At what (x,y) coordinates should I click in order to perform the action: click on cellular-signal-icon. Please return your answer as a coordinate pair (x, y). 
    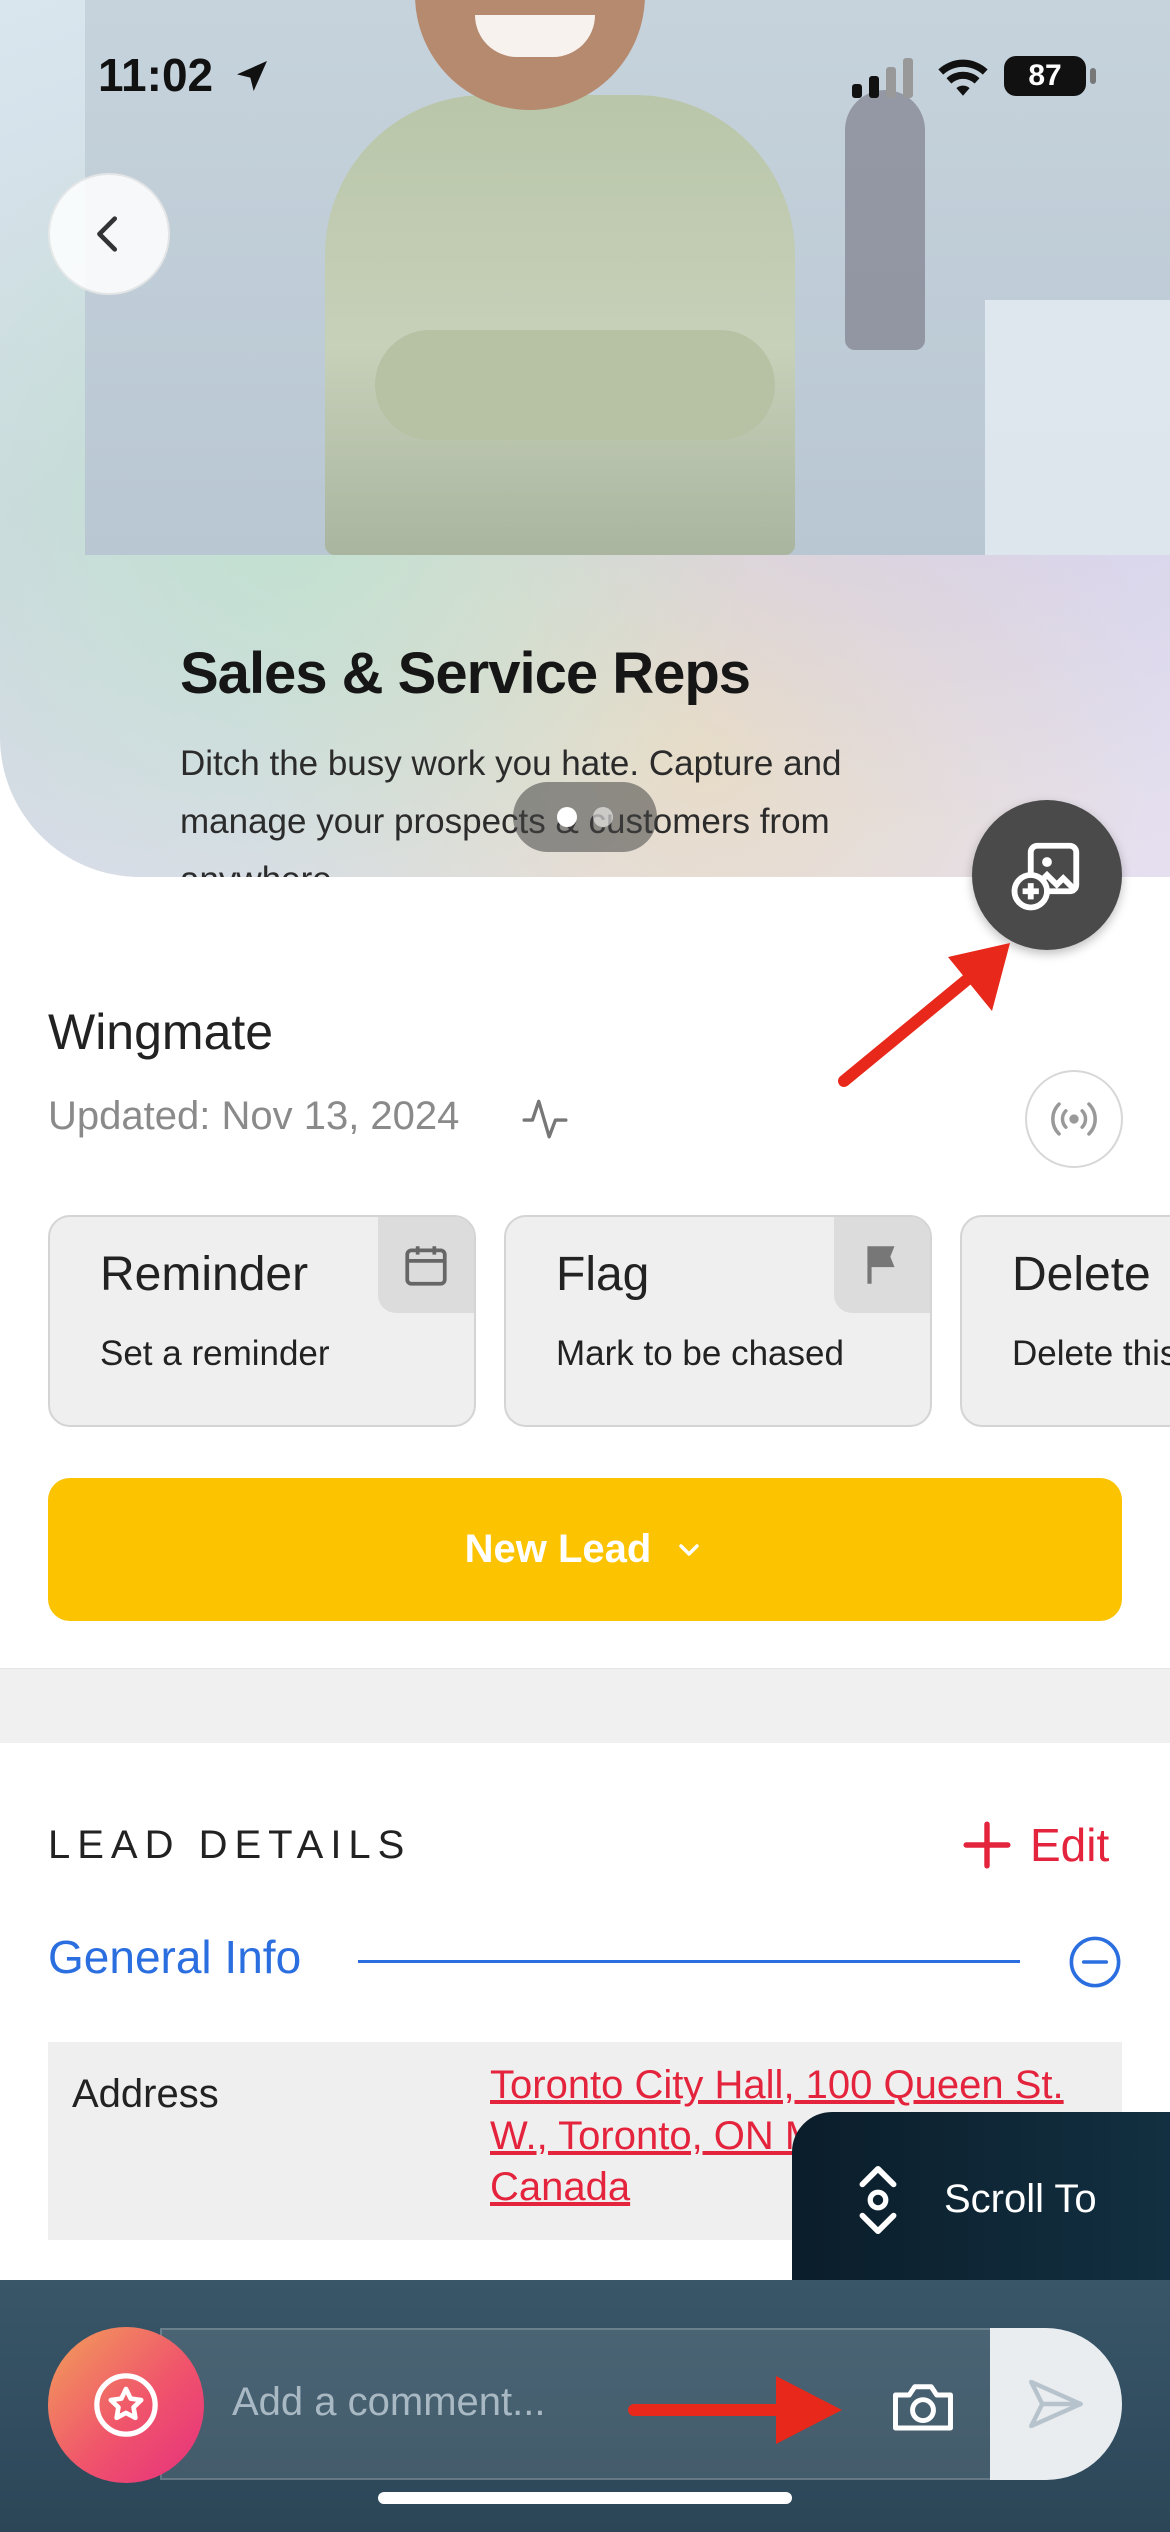
    Looking at the image, I should click on (882, 78).